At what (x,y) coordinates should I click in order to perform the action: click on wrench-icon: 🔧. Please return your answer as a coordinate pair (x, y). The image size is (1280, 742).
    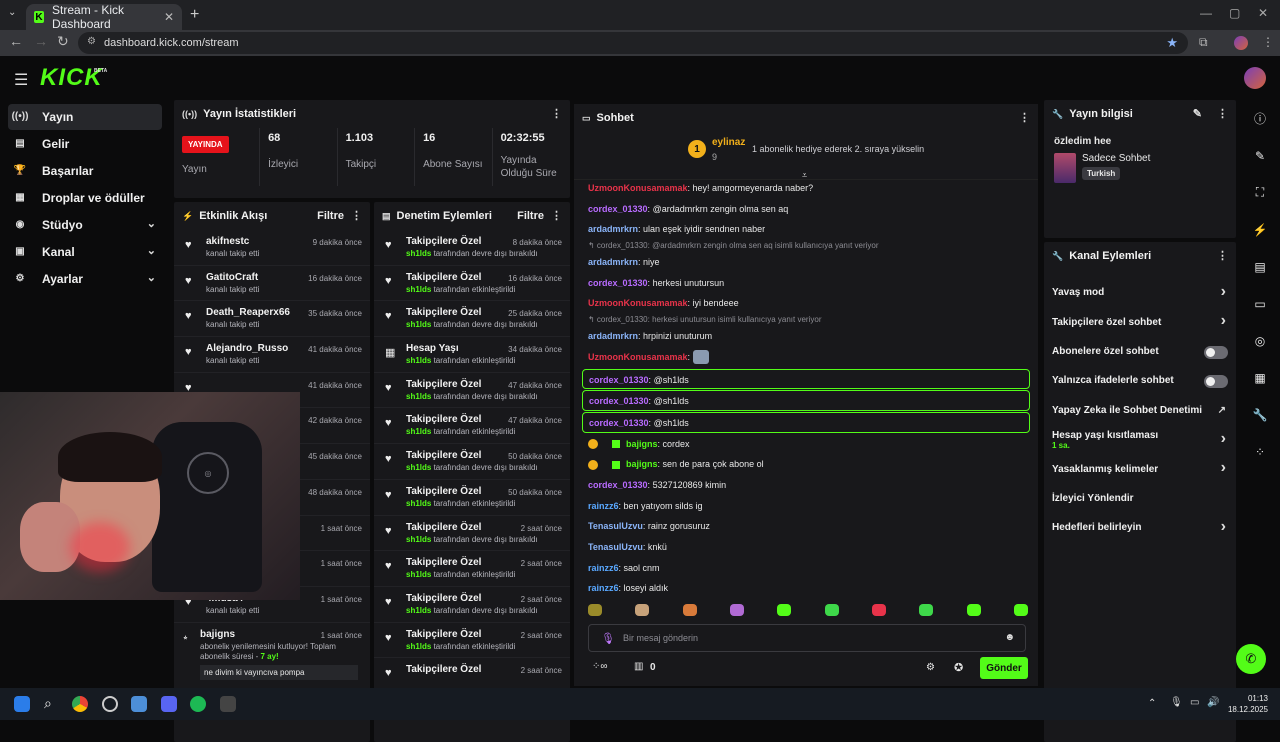
    Looking at the image, I should click on (1260, 414).